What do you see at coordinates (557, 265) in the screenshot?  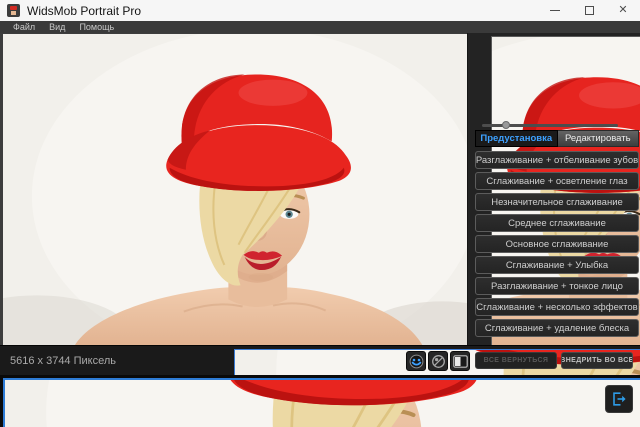 I see `preset-button-smooth-smile: Сглаживание + Улыбка` at bounding box center [557, 265].